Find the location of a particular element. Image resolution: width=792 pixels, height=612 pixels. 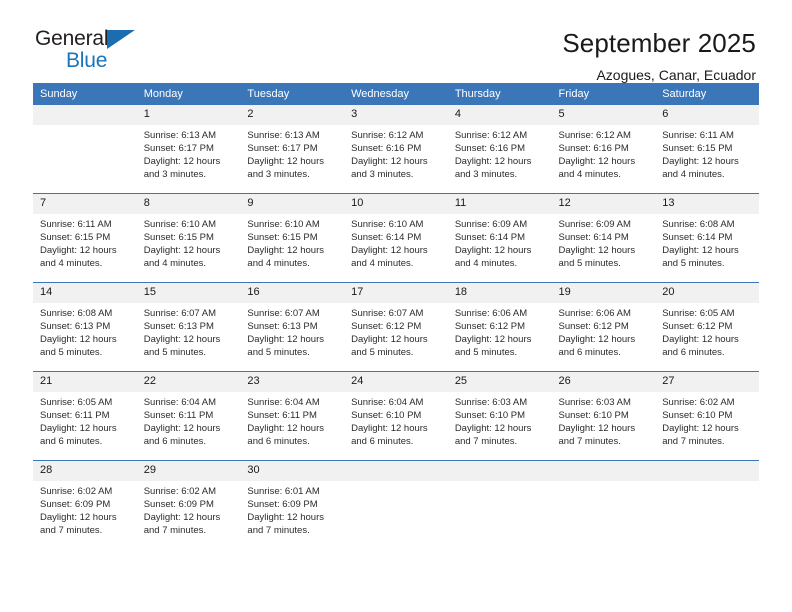

day-number: 28 is located at coordinates (85, 471).